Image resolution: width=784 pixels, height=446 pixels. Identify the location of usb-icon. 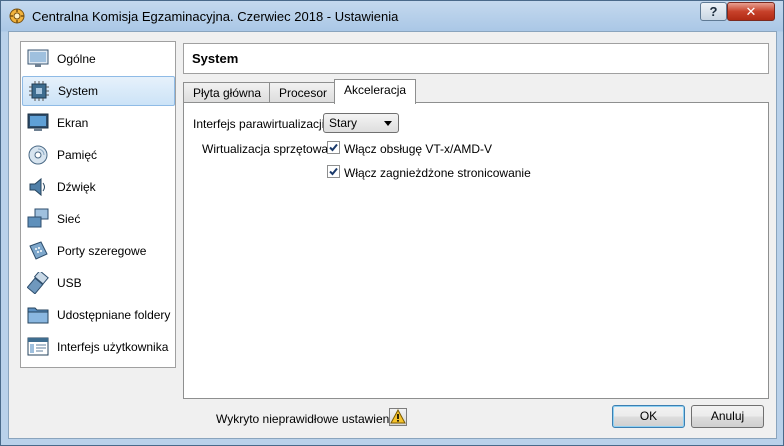
(38, 283).